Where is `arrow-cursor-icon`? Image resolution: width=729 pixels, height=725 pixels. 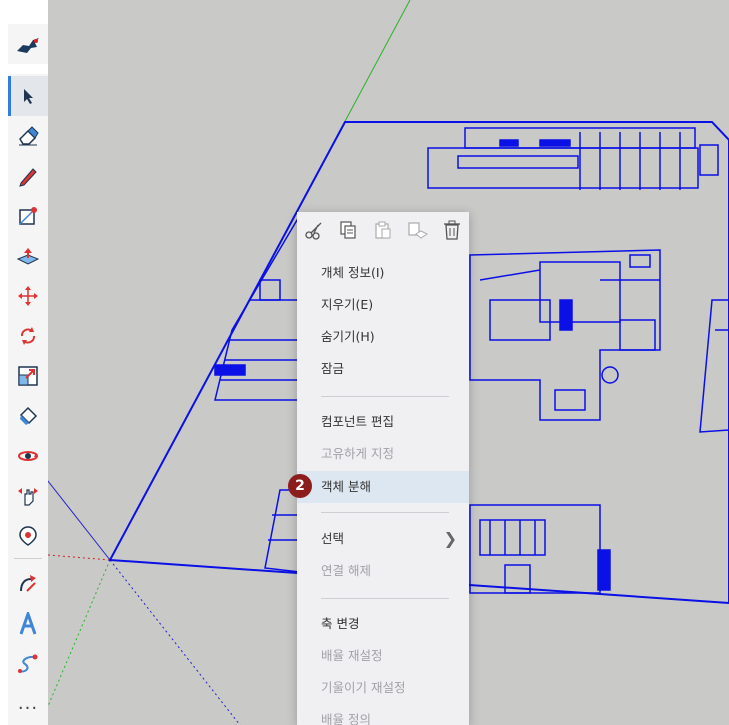
arrow-cursor-icon is located at coordinates (28, 96).